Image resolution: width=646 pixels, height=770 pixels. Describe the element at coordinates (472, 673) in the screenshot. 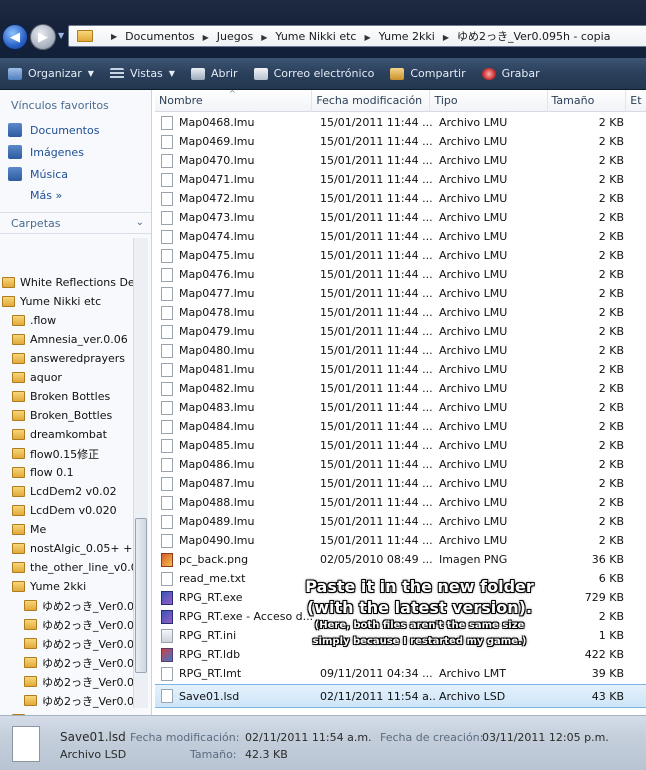

I see `file-type: Archivo LMT` at that location.